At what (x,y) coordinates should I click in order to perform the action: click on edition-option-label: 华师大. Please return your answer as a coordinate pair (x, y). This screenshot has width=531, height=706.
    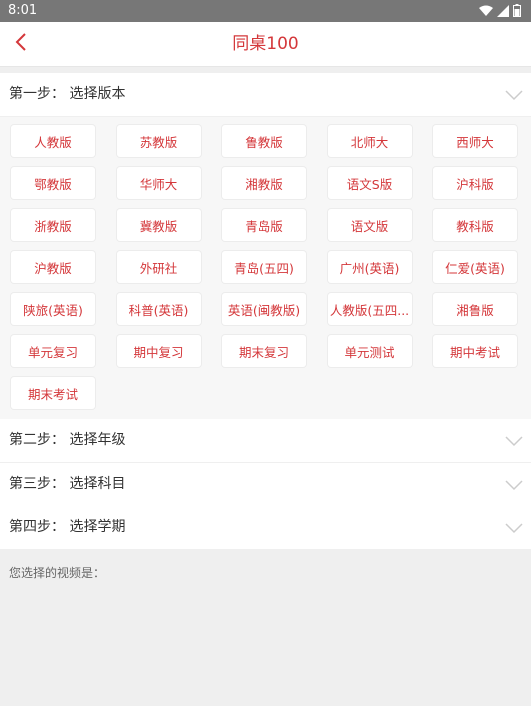
    Looking at the image, I should click on (158, 184).